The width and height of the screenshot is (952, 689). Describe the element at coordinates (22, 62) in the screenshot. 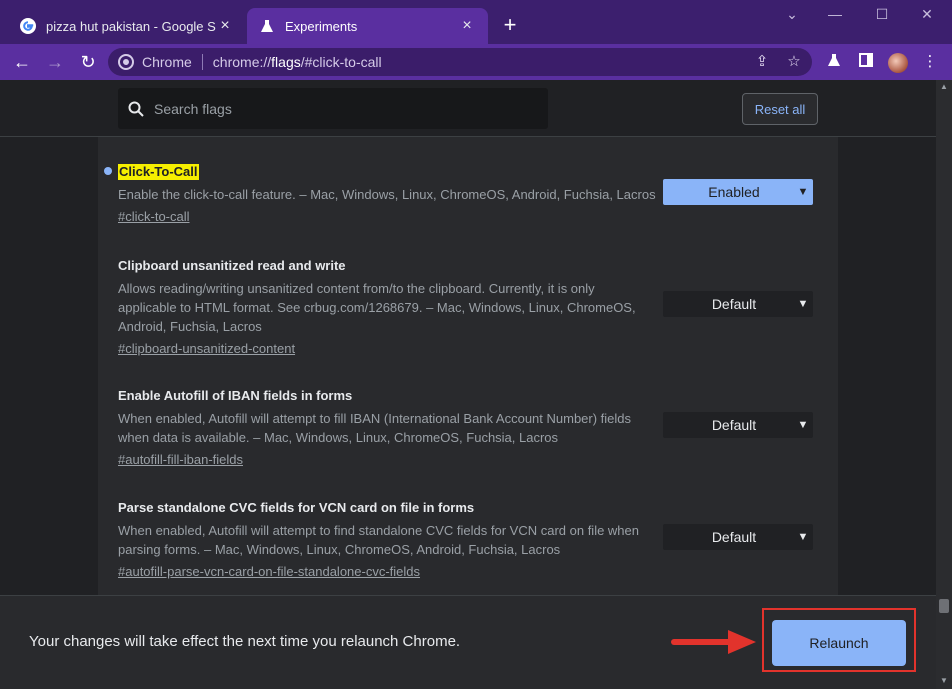

I see `back-arrow-icon: ←` at that location.